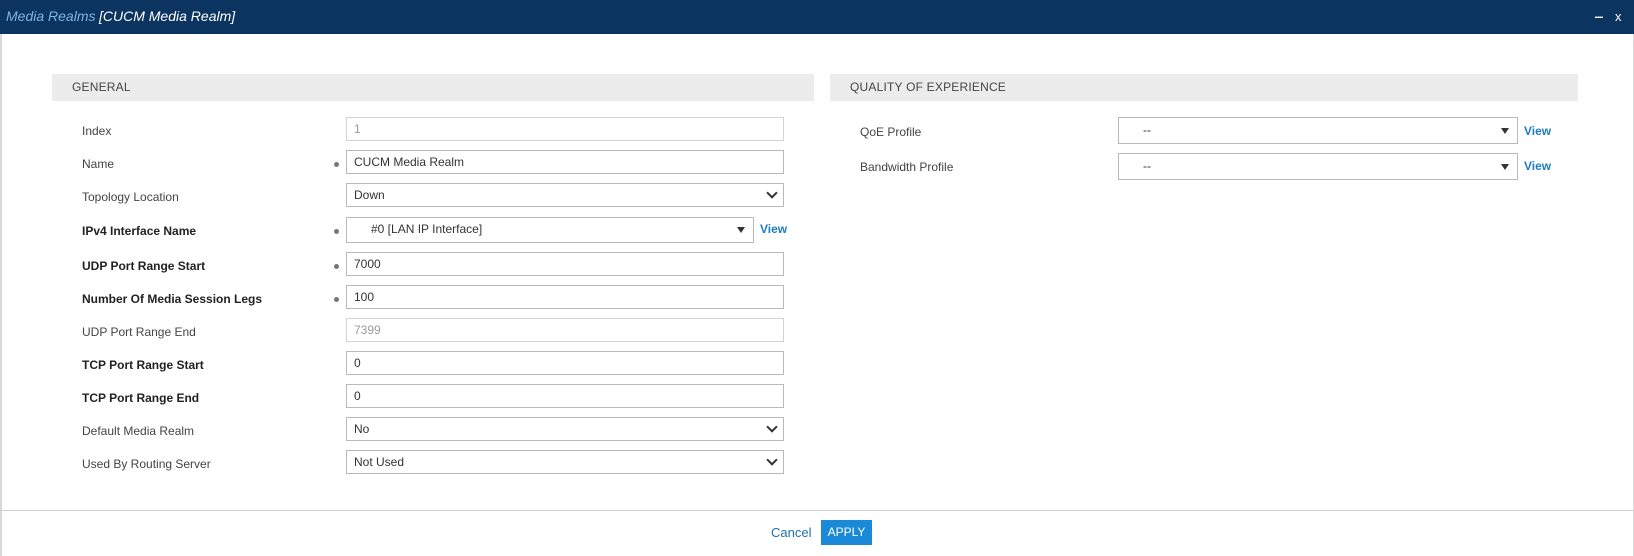 The height and width of the screenshot is (556, 1634). Describe the element at coordinates (565, 195) in the screenshot. I see `topology-location-select: Down` at that location.